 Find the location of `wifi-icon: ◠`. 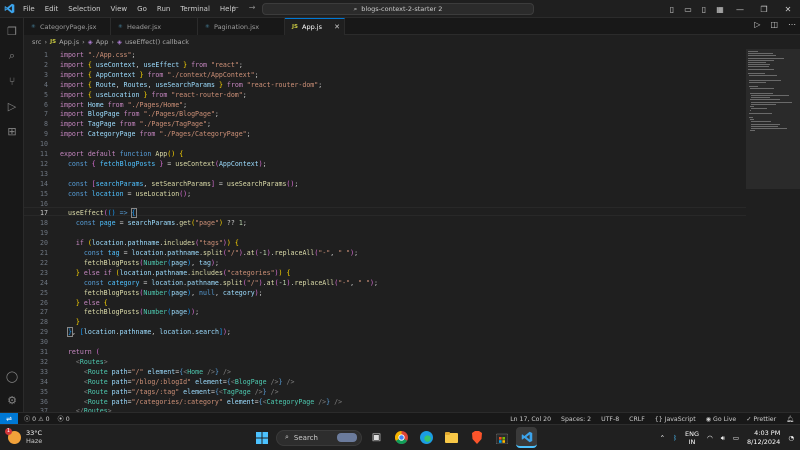

wifi-icon: ◠ is located at coordinates (710, 438).